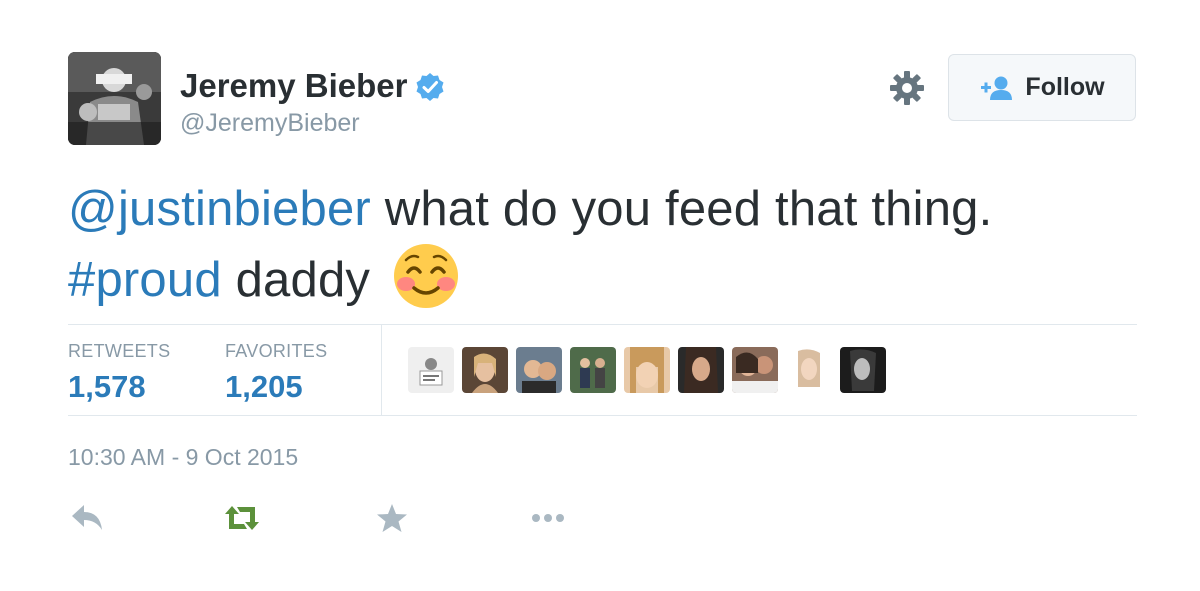  Describe the element at coordinates (119, 351) in the screenshot. I see `retweets-label: RETWEETS` at that location.